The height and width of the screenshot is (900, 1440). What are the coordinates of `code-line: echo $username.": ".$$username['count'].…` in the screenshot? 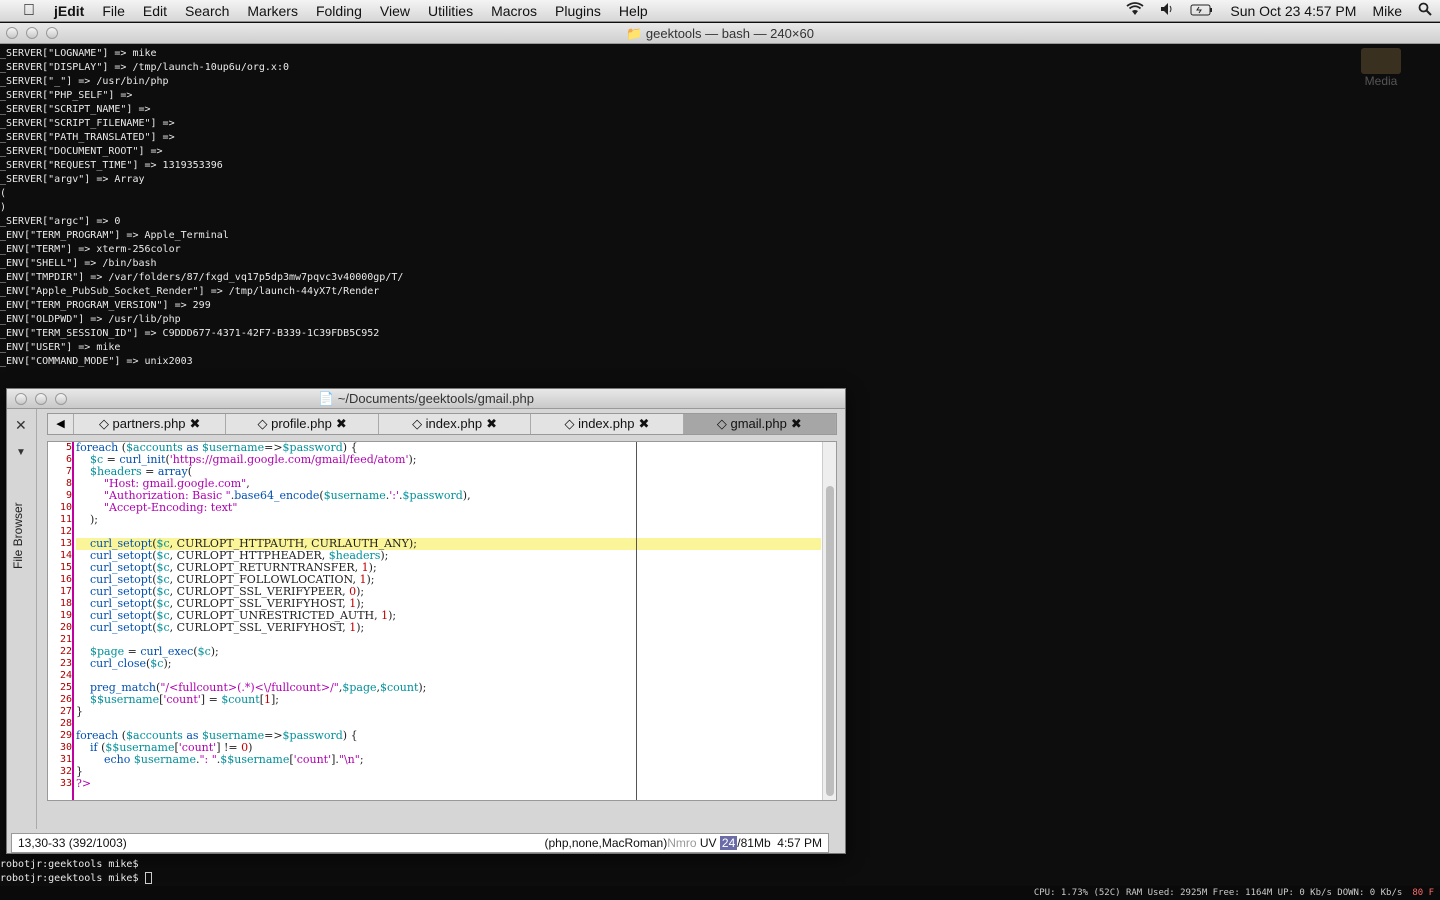 It's located at (448, 760).